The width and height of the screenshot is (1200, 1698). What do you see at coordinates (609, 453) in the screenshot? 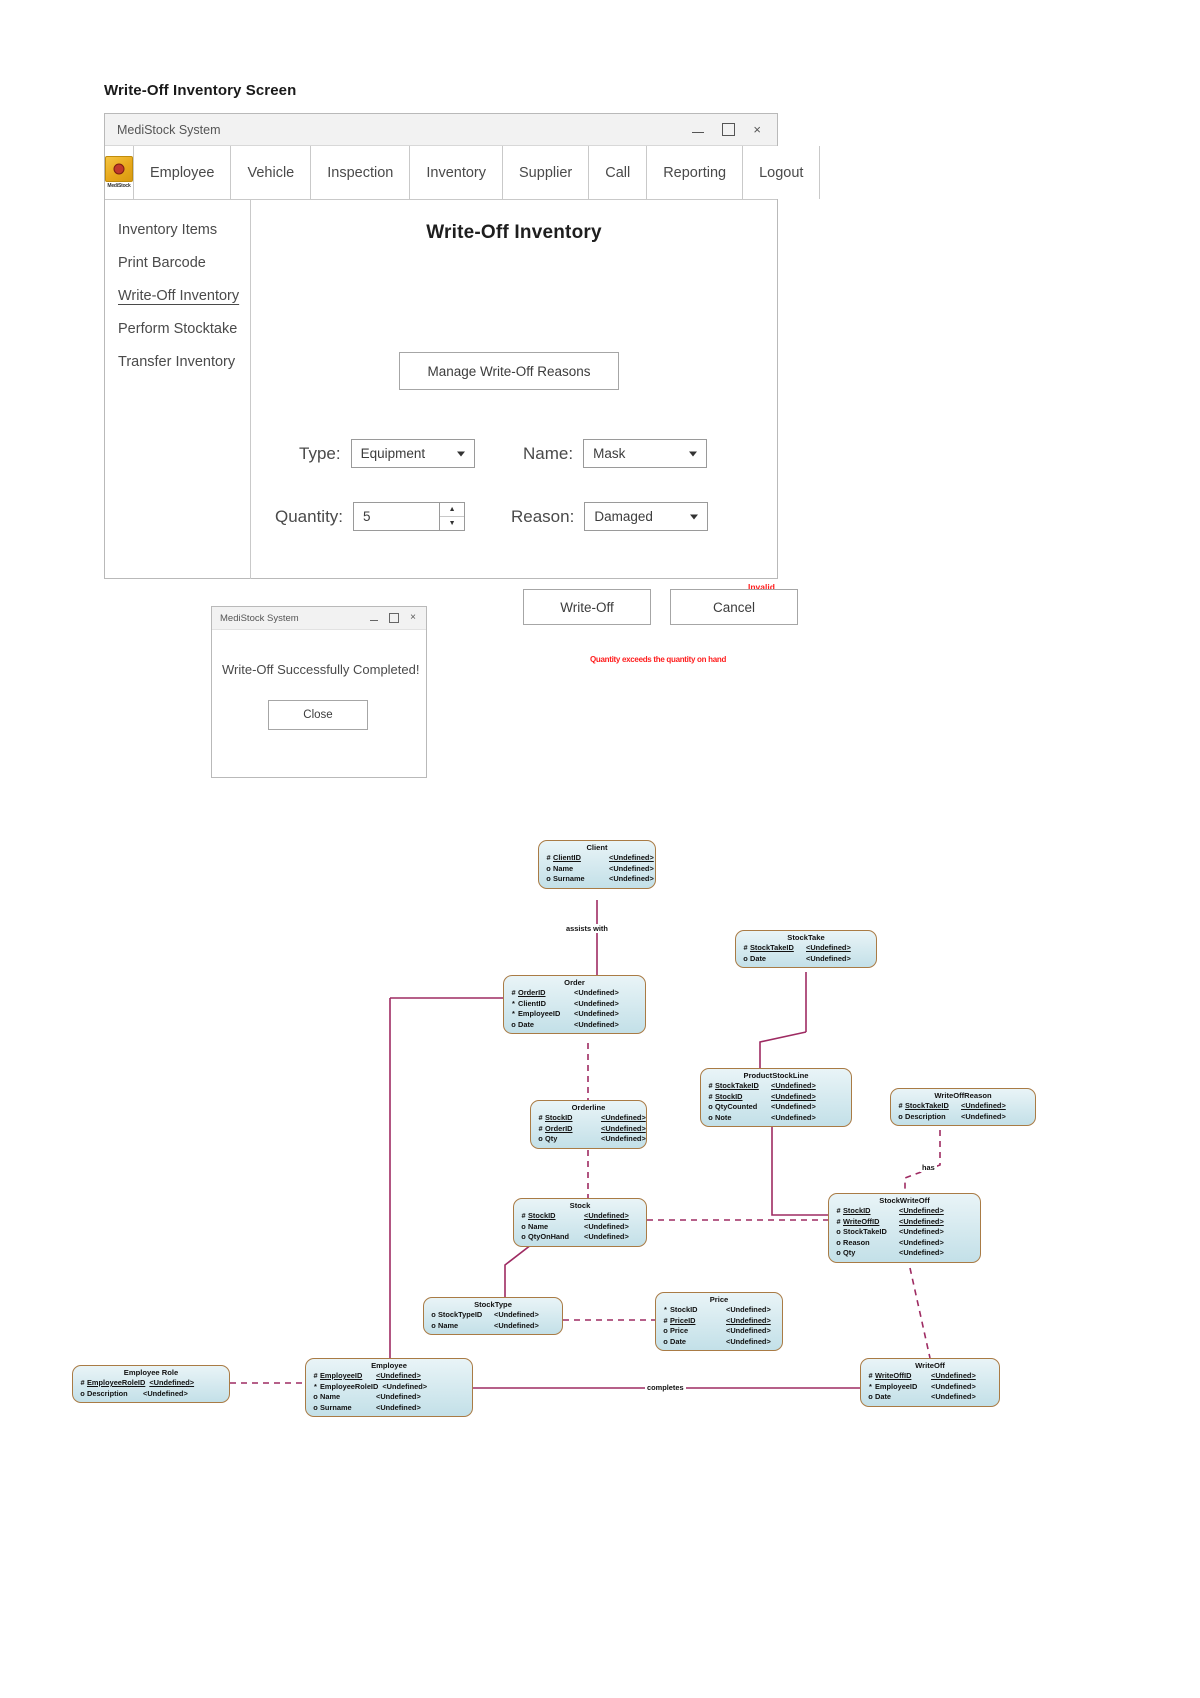
I see `name-select-value: Mask` at bounding box center [609, 453].